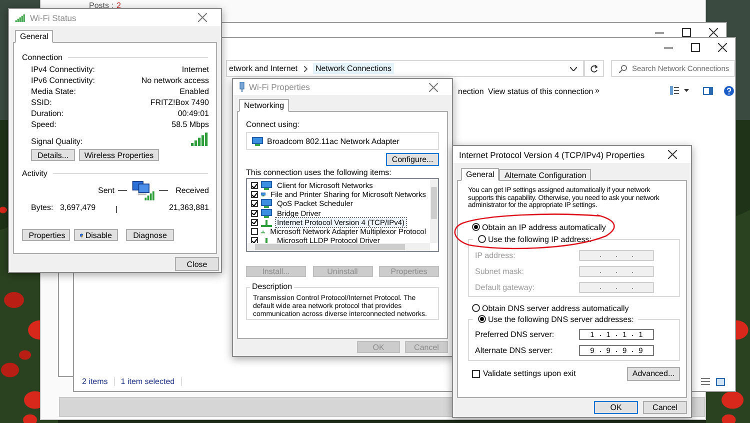 The height and width of the screenshot is (423, 750). I want to click on radio-label: Use the following IP address:, so click(540, 239).